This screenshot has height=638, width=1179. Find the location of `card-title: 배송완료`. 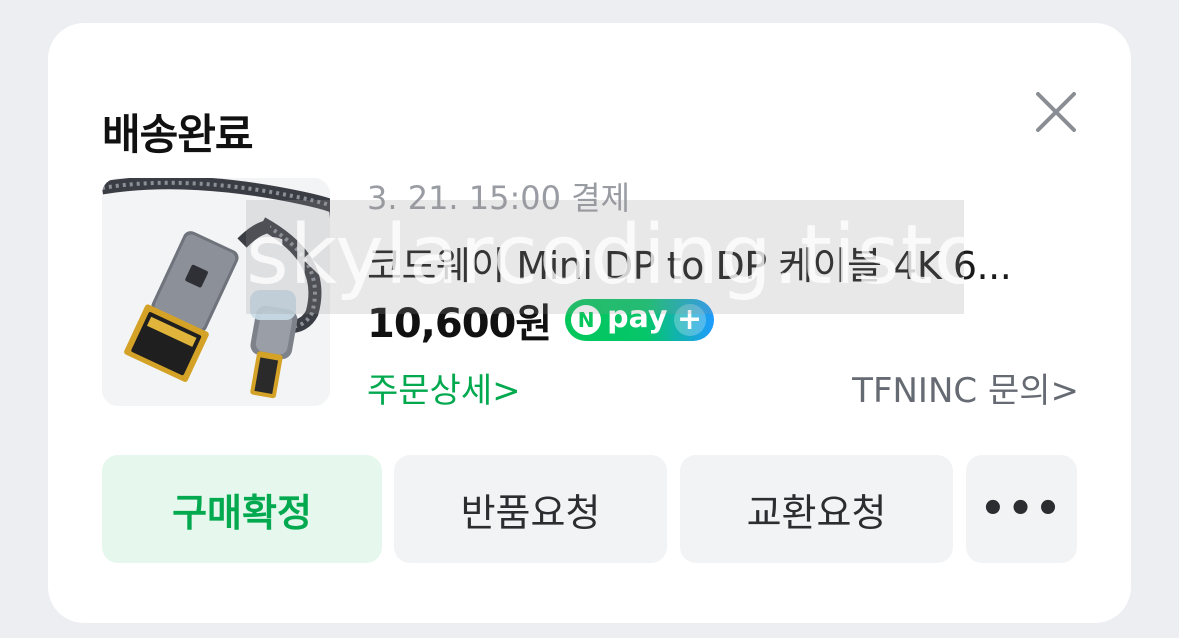

card-title: 배송완료 is located at coordinates (178, 134).